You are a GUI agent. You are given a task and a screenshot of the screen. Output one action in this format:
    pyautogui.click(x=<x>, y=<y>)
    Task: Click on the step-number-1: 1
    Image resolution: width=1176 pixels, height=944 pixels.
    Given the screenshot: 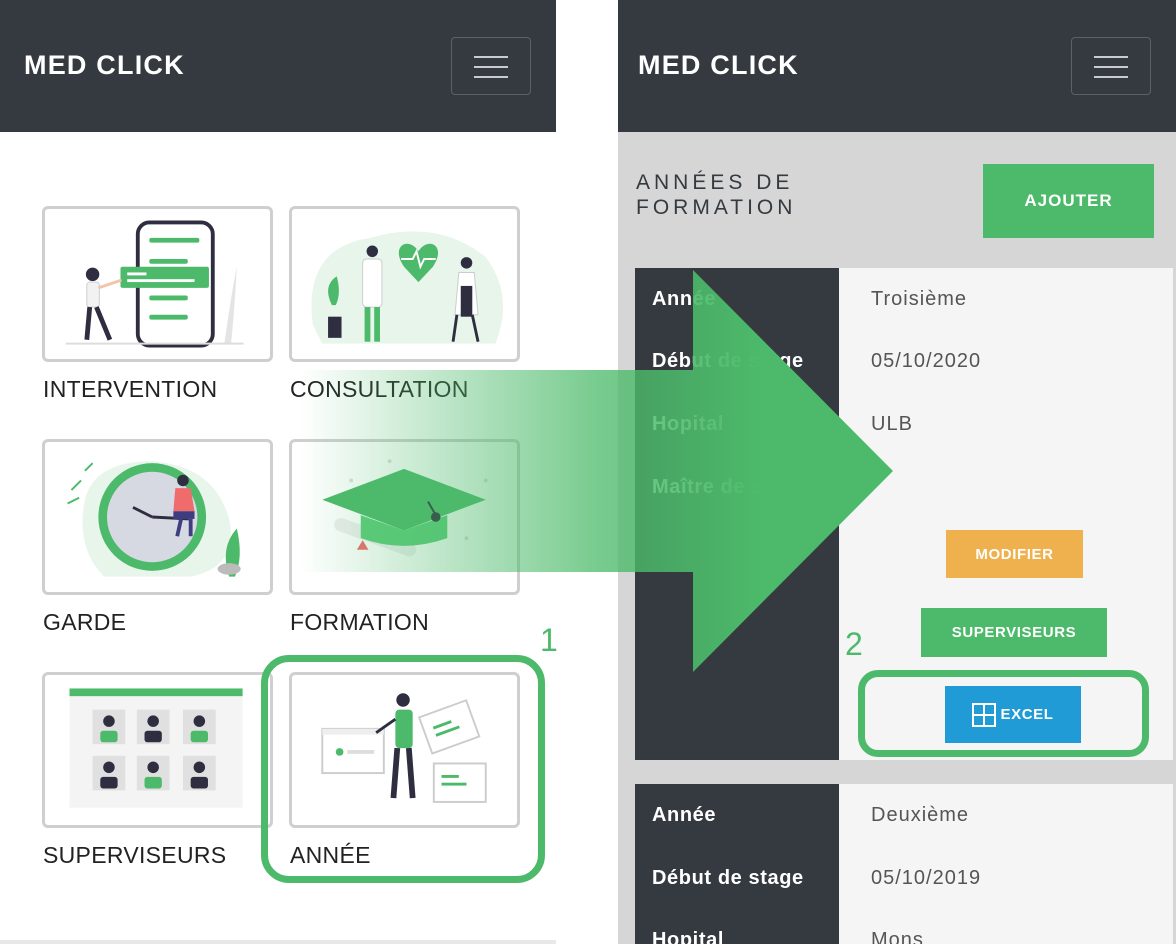 What is the action you would take?
    pyautogui.click(x=549, y=640)
    